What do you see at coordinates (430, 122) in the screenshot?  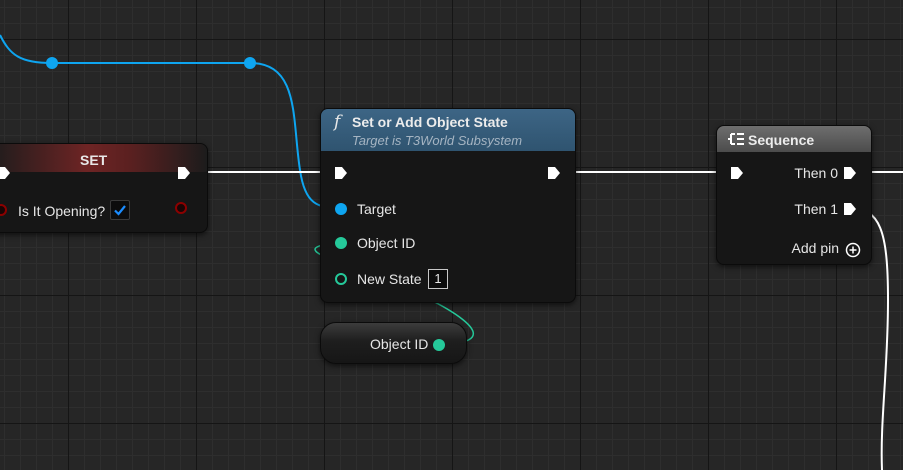 I see `function-node-title: Set or Add Object State` at bounding box center [430, 122].